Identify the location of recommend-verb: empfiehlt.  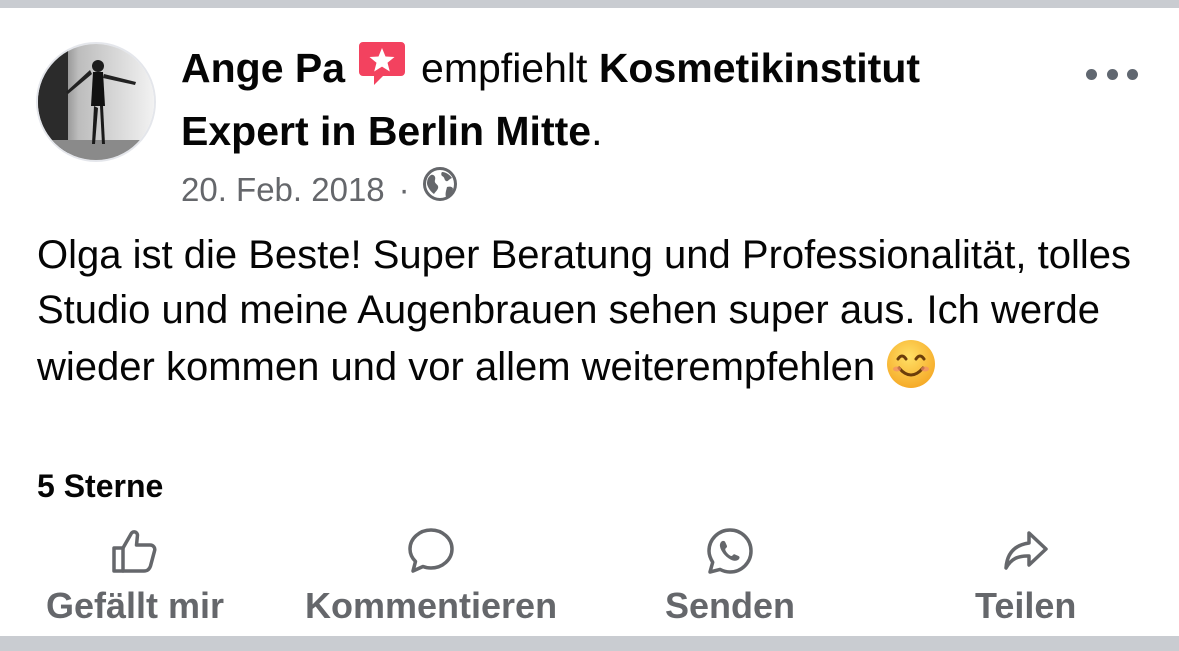
(504, 68).